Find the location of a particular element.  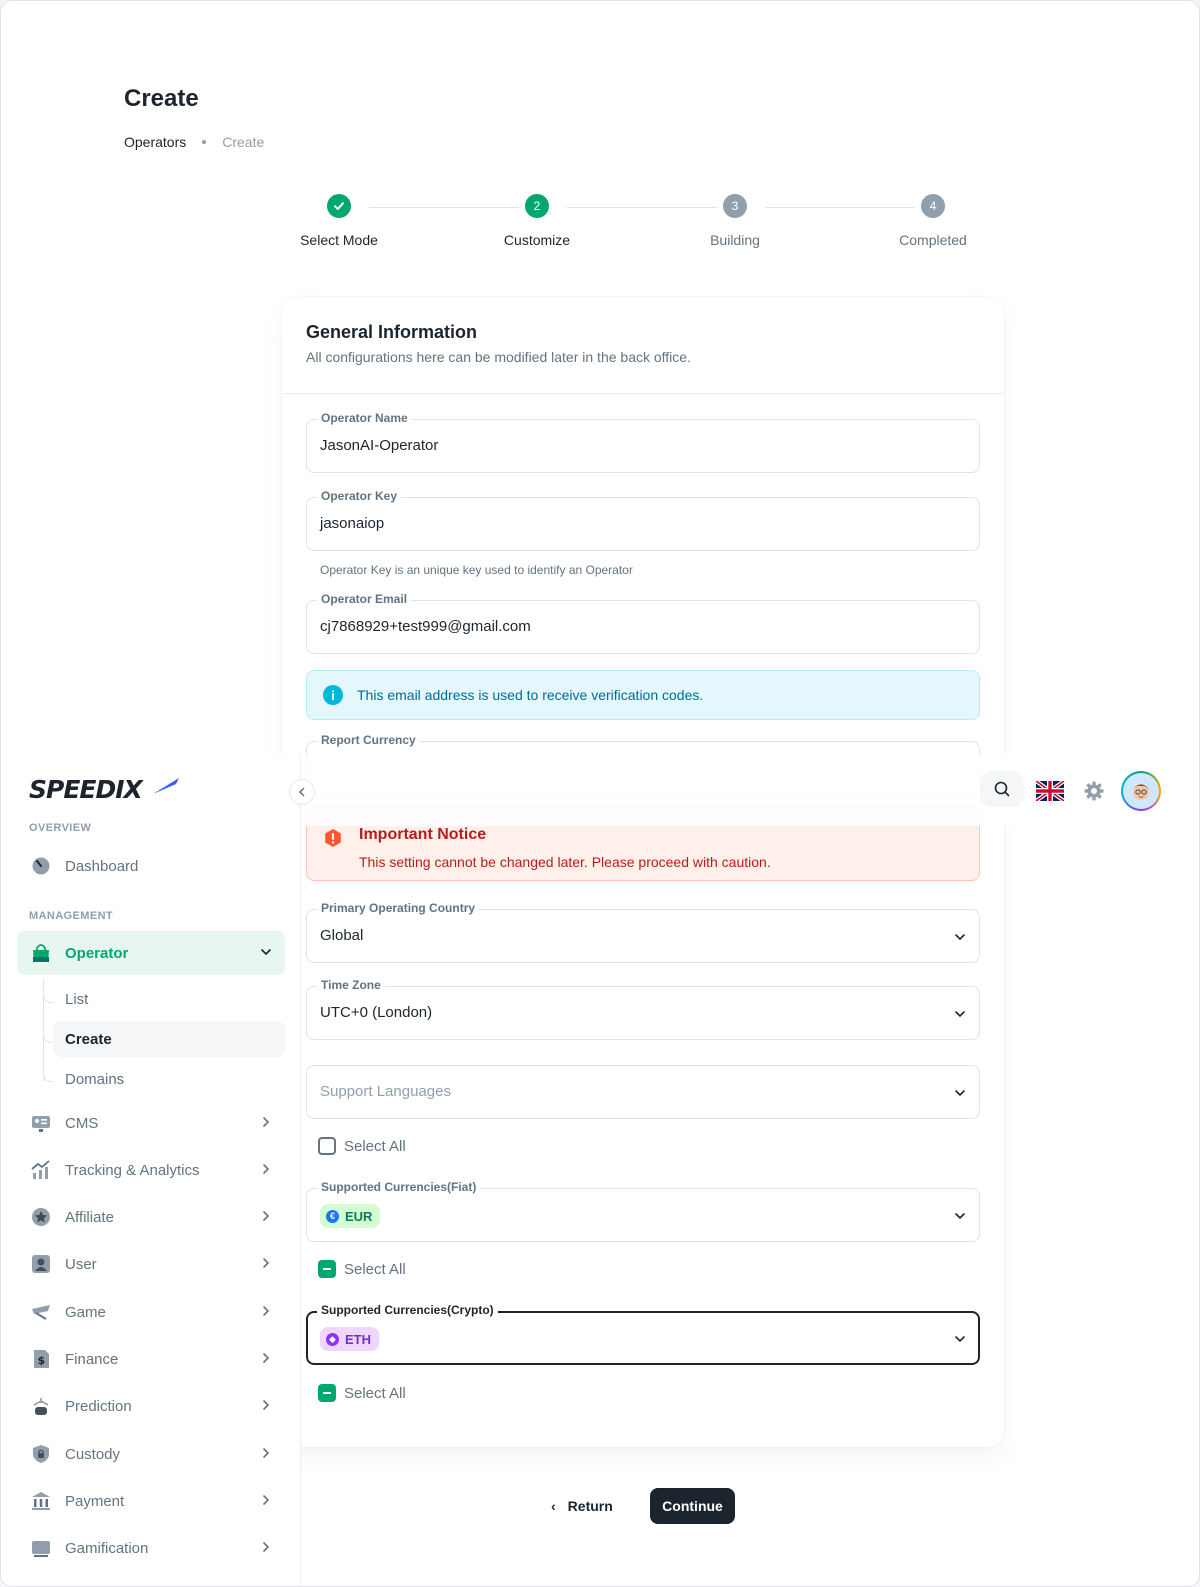

sidebar-subitem-list: List is located at coordinates (169, 999).